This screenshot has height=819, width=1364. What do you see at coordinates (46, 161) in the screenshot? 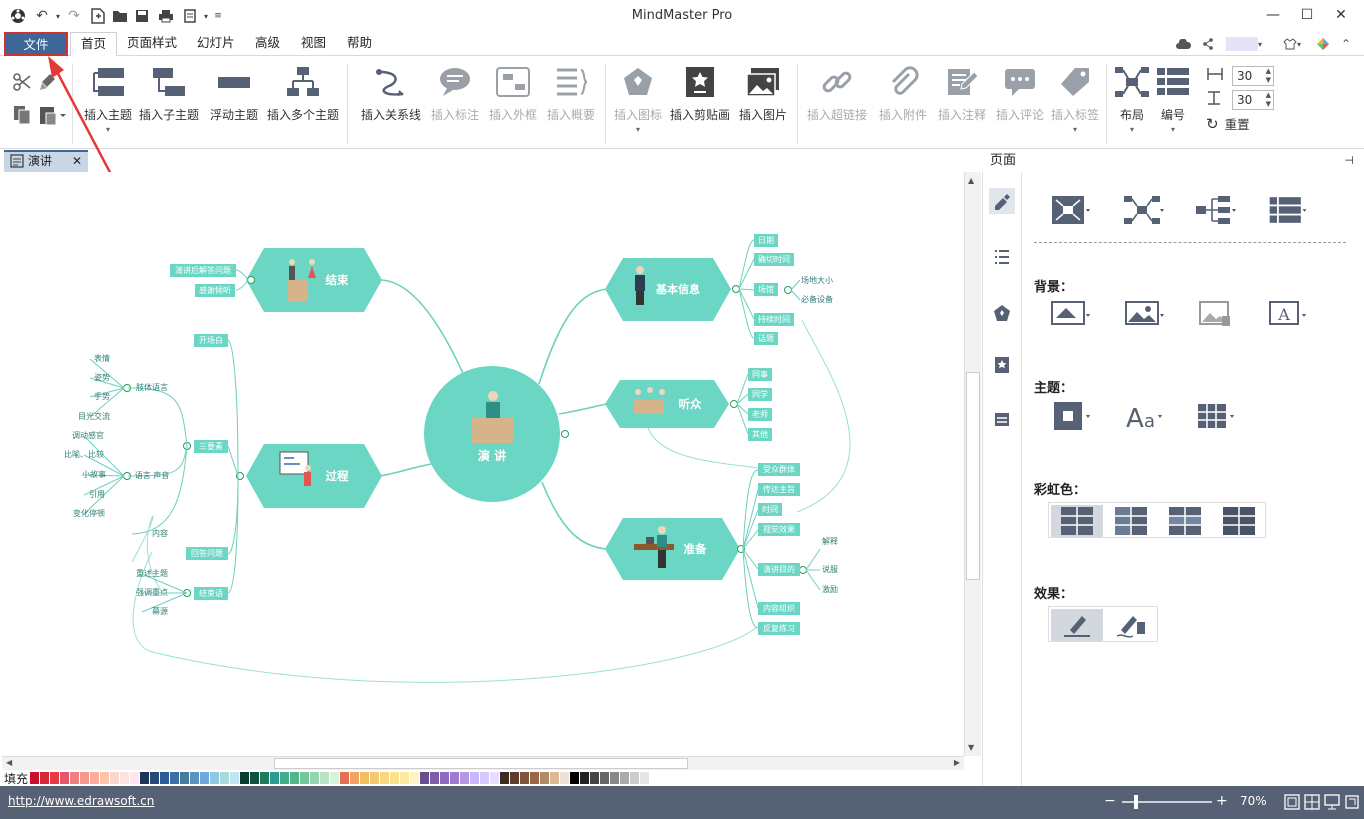
I see `document-tab: 演讲 ✕` at bounding box center [46, 161].